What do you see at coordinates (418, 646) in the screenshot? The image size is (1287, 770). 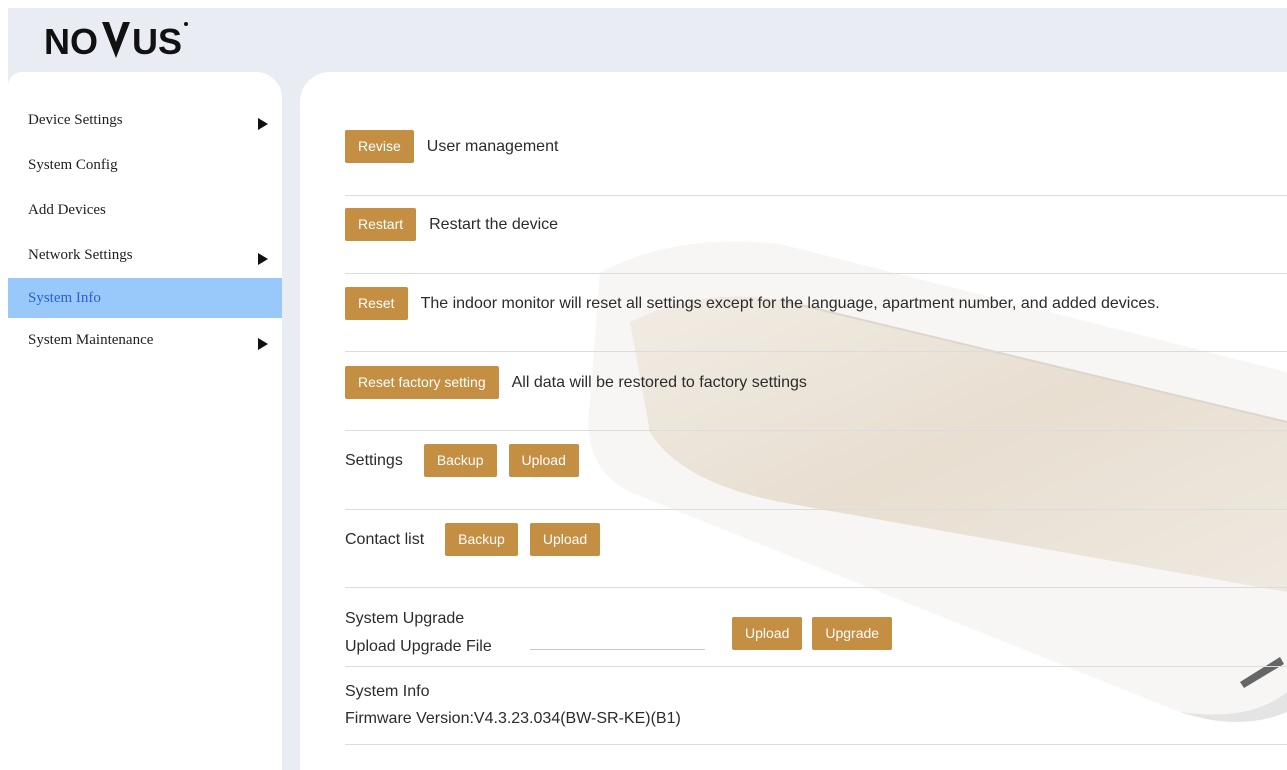 I see `upload-upgrade-file-label: Upload Upgrade File` at bounding box center [418, 646].